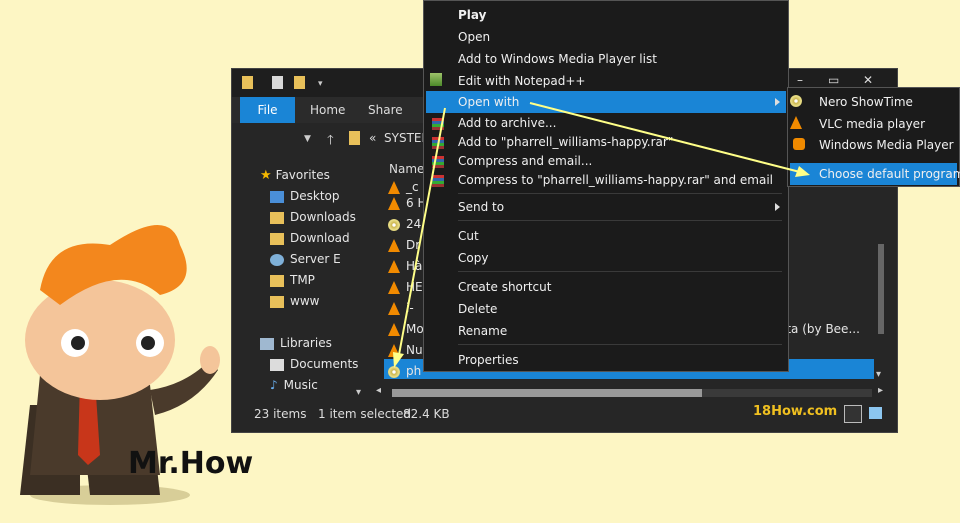 The height and width of the screenshot is (523, 960). What do you see at coordinates (833, 80) in the screenshot?
I see `maximize-button: ▭` at bounding box center [833, 80].